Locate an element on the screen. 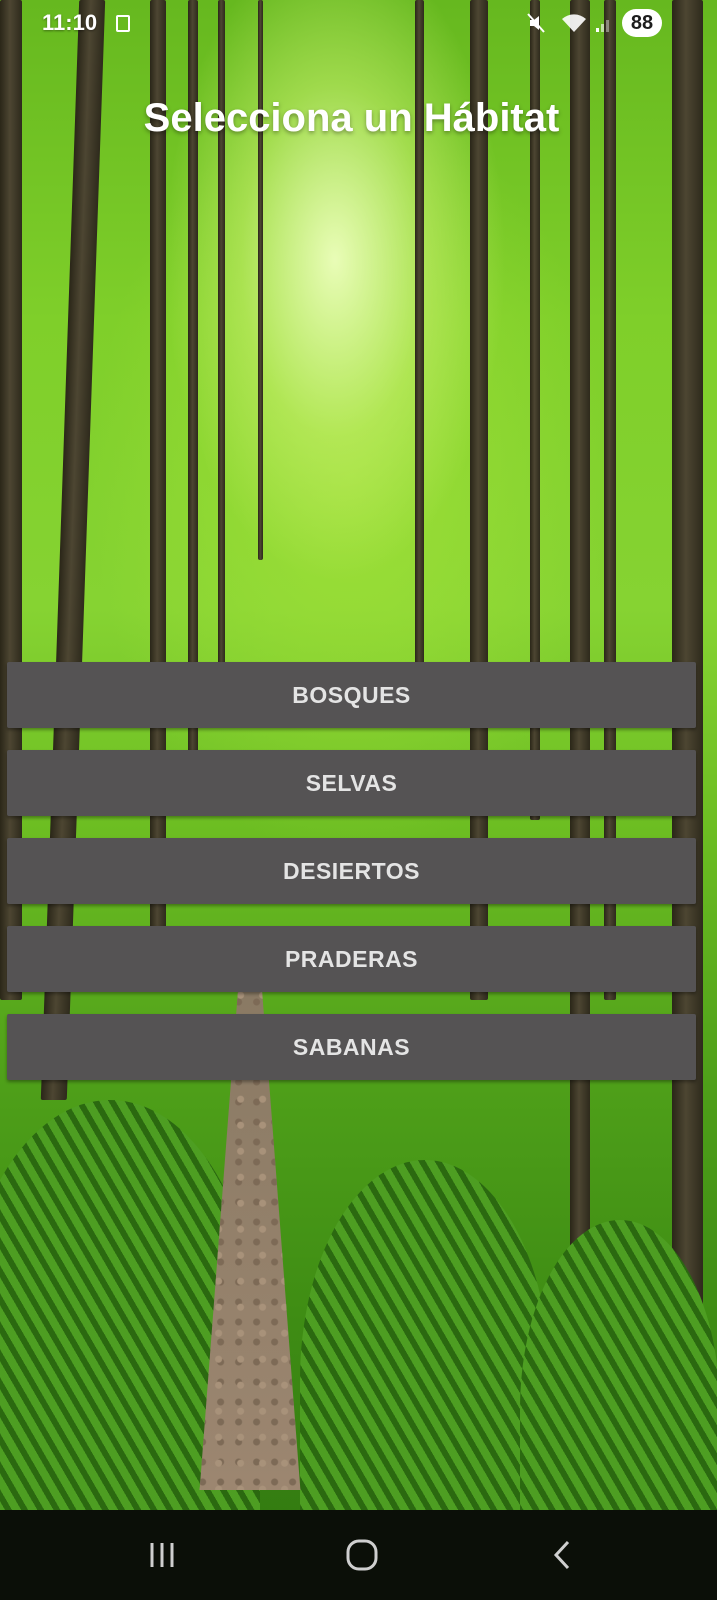 This screenshot has width=717, height=1600. page-title: Selecciona un Hábitat is located at coordinates (351, 118).